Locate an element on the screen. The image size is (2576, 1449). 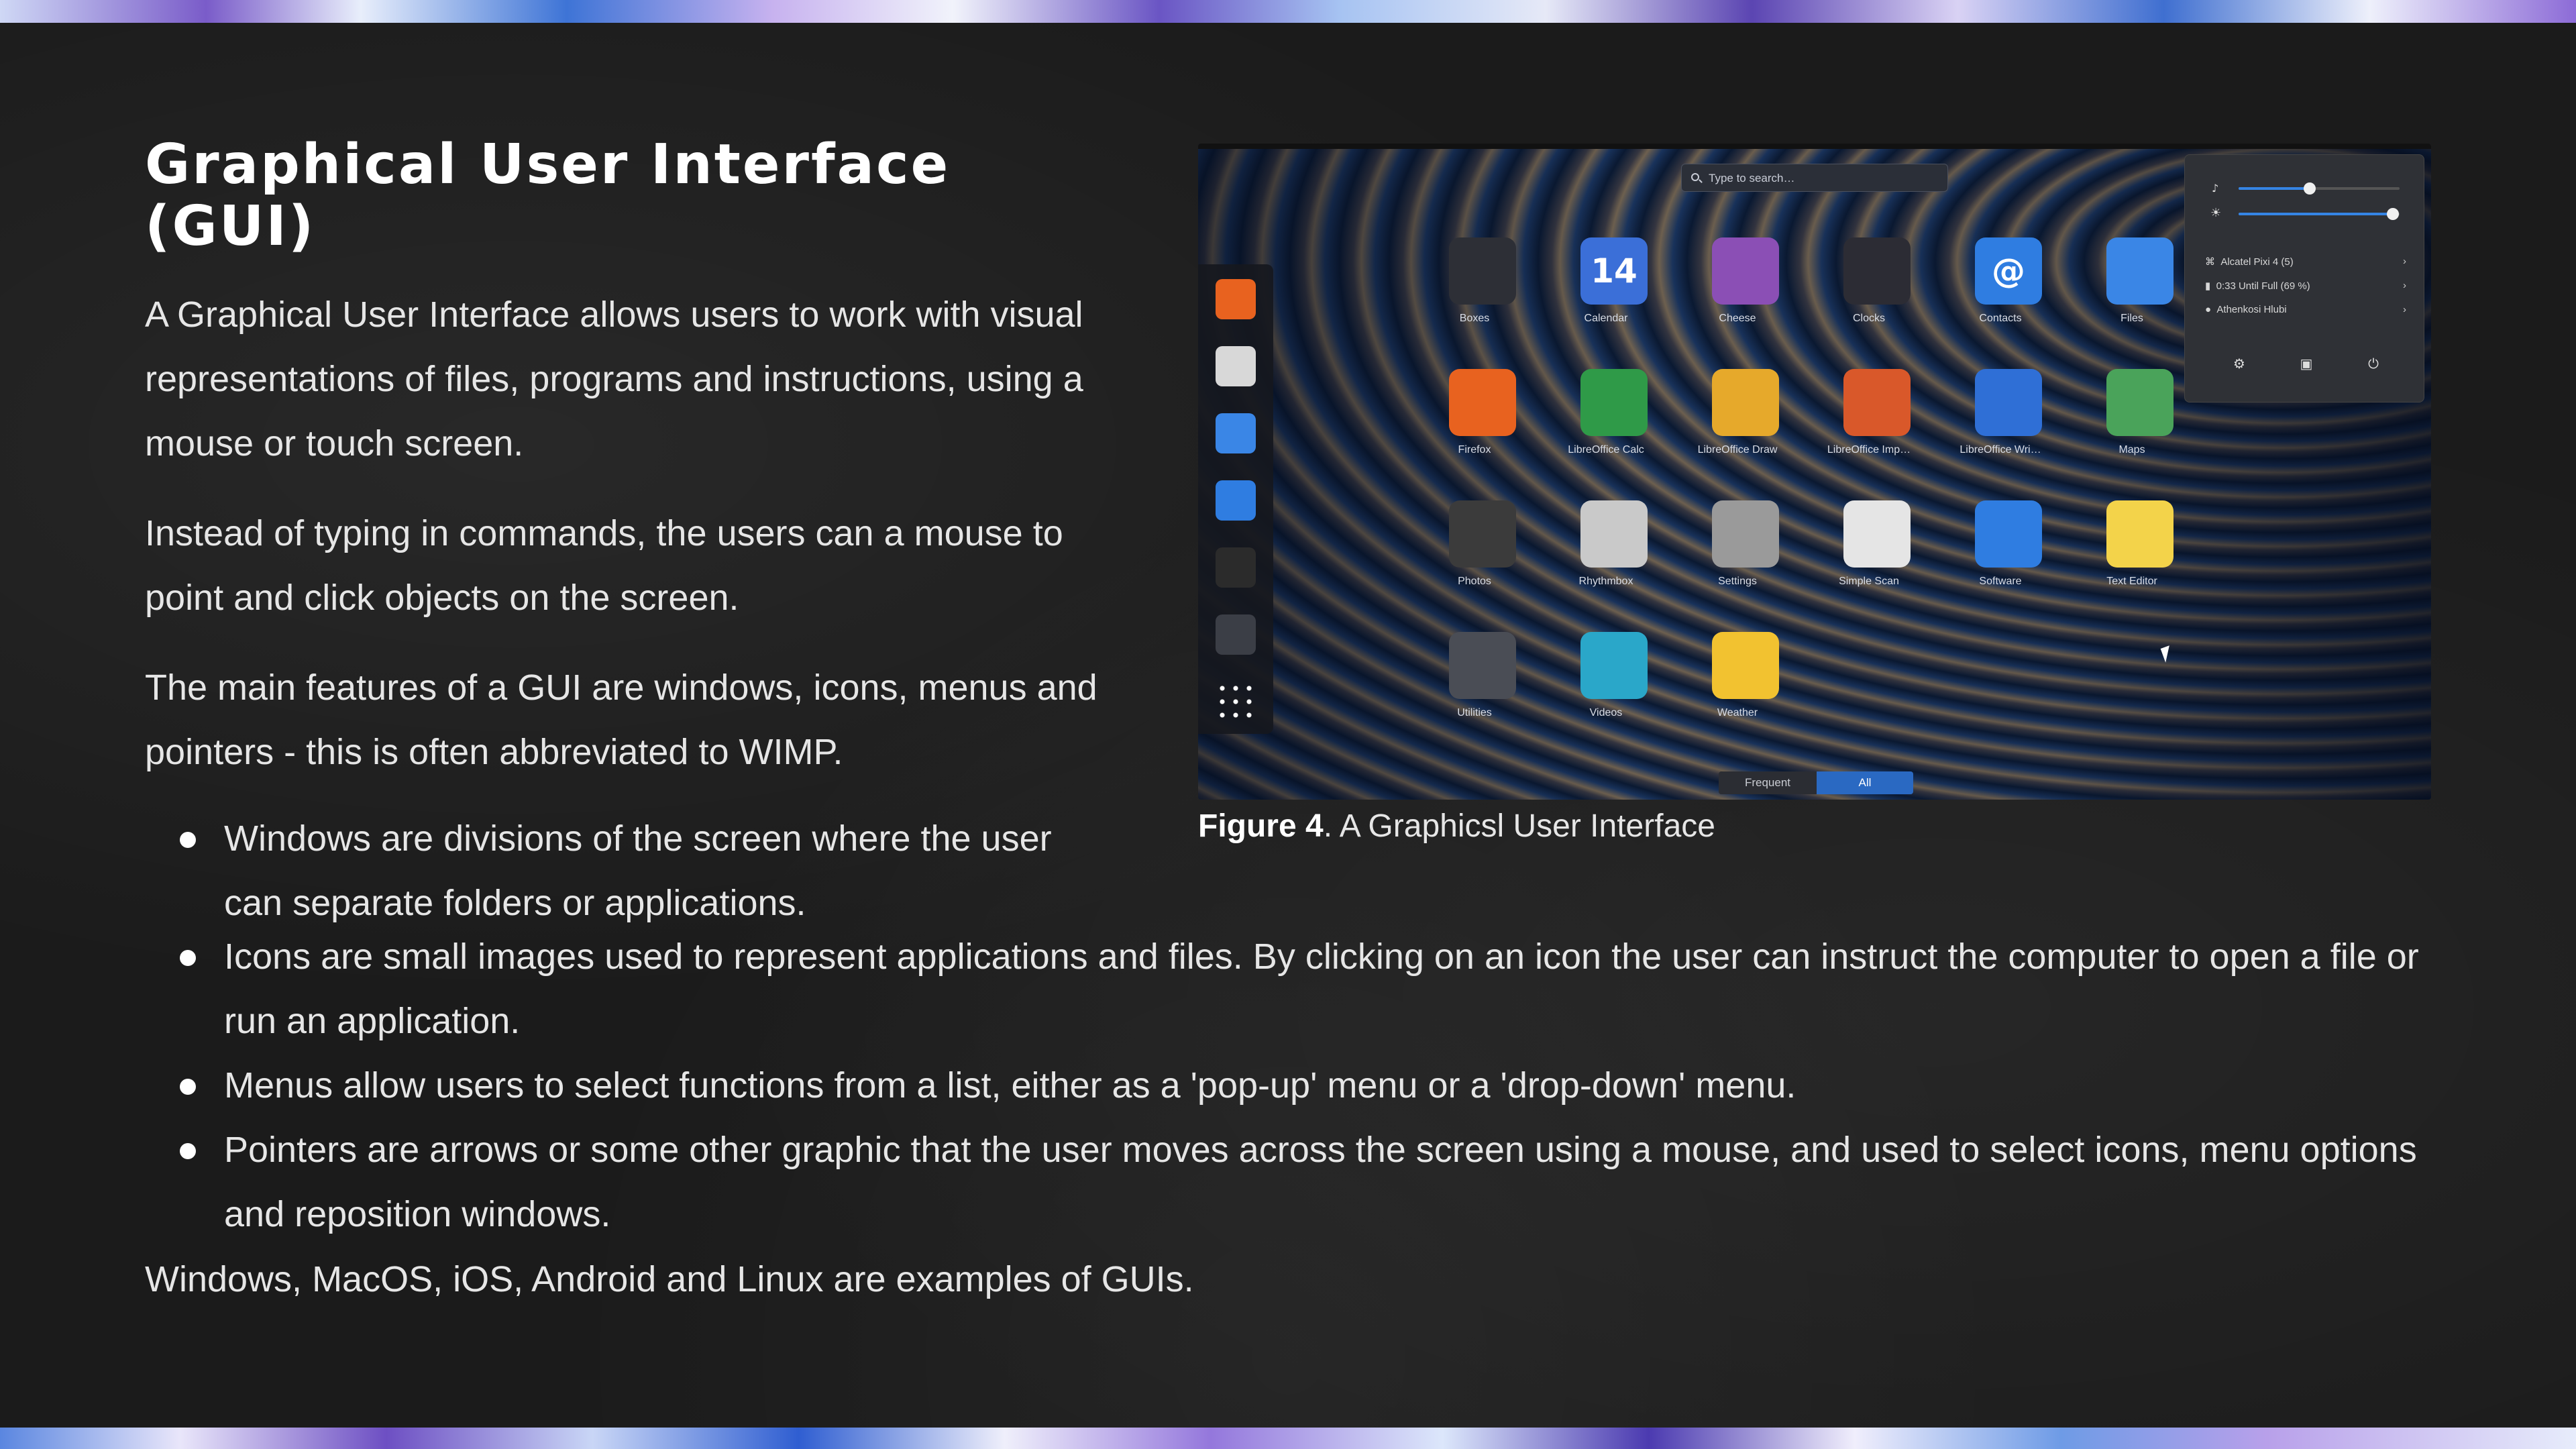
app-maps: Maps is located at coordinates (2132, 422).